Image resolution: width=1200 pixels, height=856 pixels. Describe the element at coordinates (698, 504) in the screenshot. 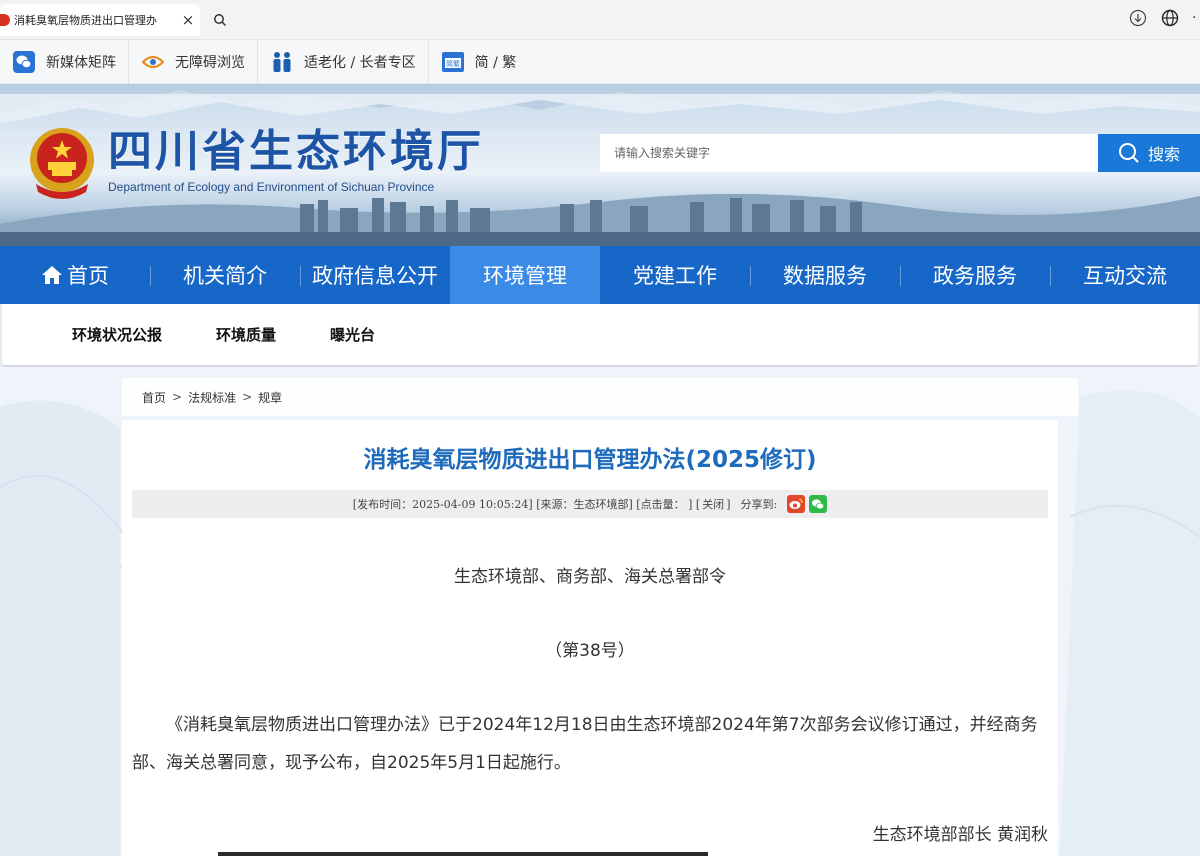

I see `close-bracket-open: [` at that location.